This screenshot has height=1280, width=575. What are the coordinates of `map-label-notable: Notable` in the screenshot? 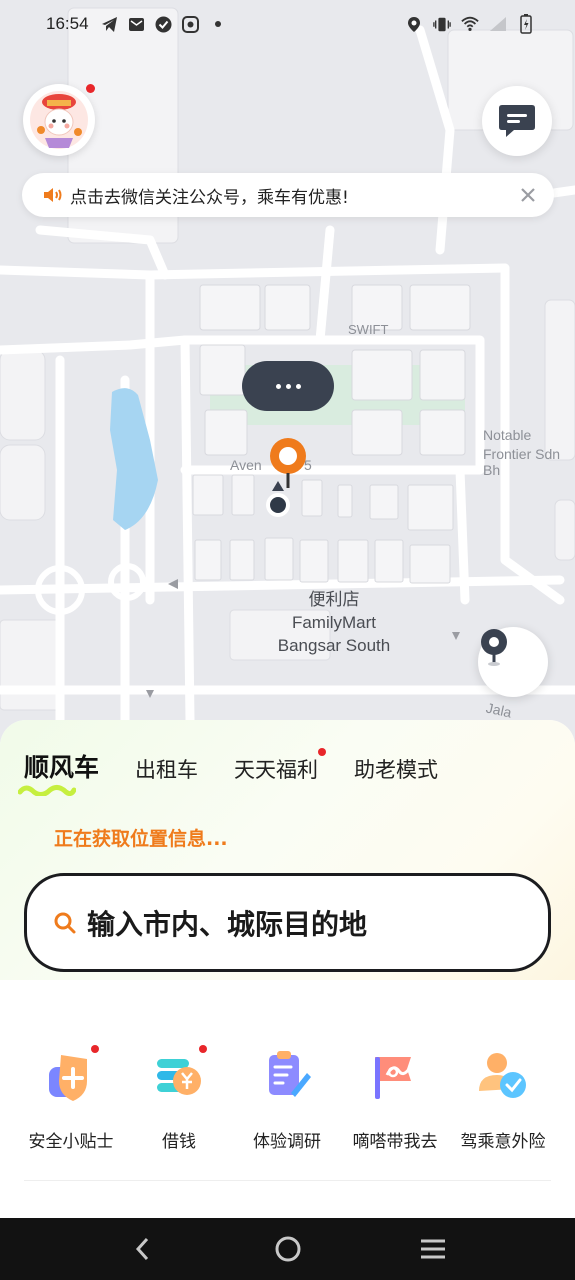 It's located at (507, 435).